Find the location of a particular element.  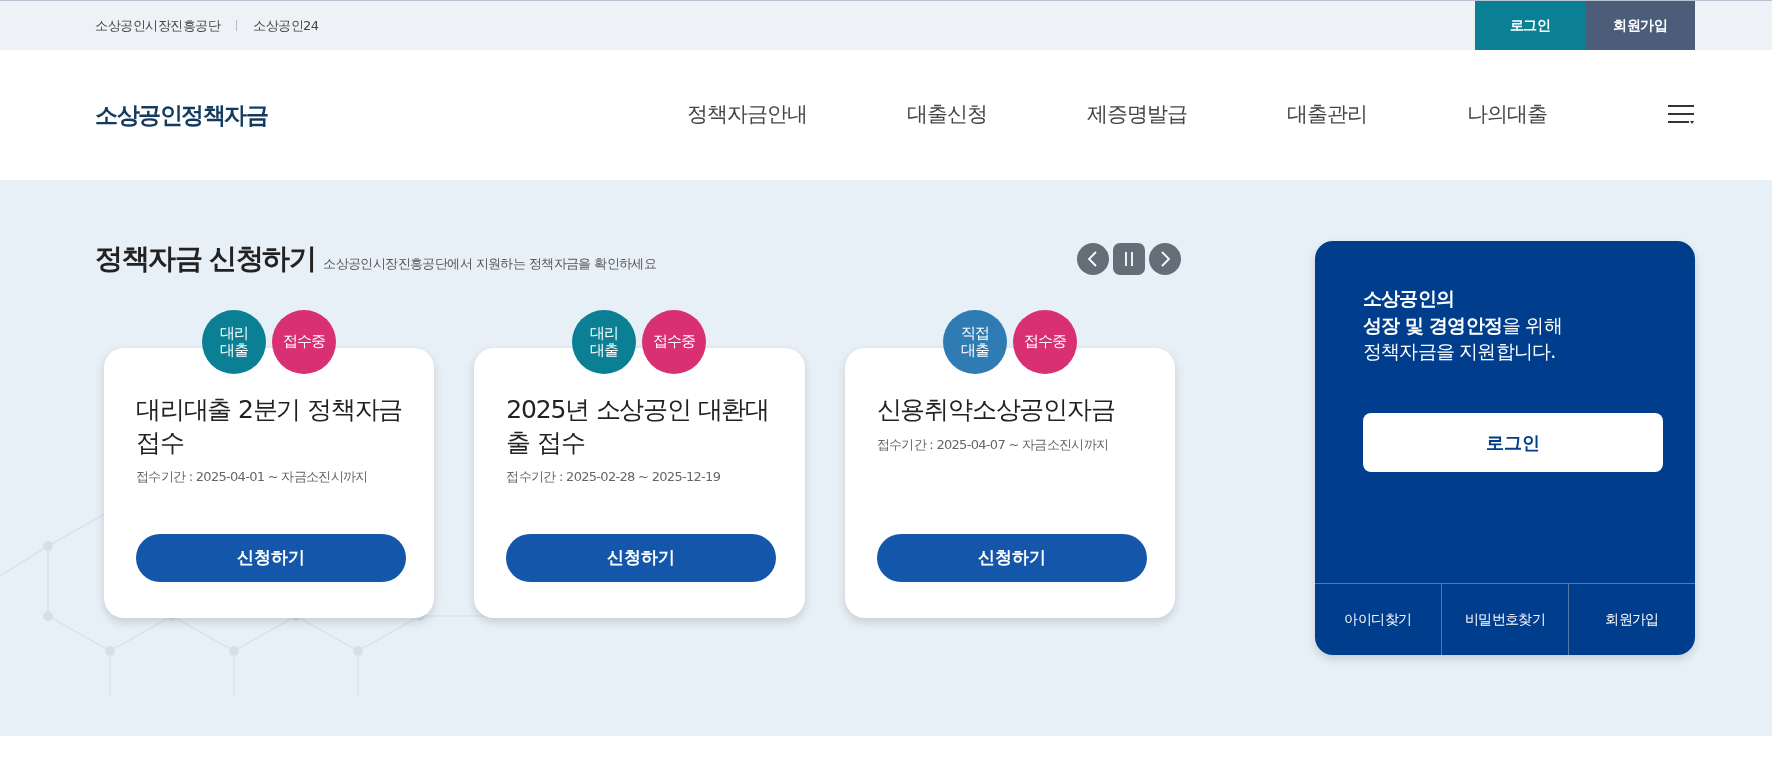

chevron-right-icon is located at coordinates (1165, 259).